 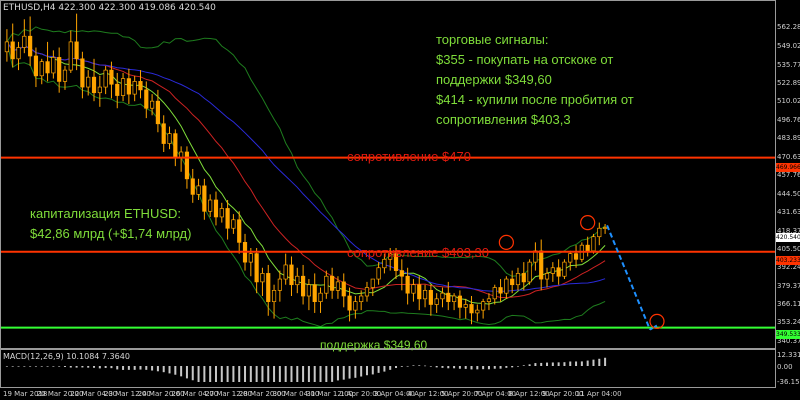 What do you see at coordinates (788, 64) in the screenshot?
I see `y-tick-label: 535.770` at bounding box center [788, 64].